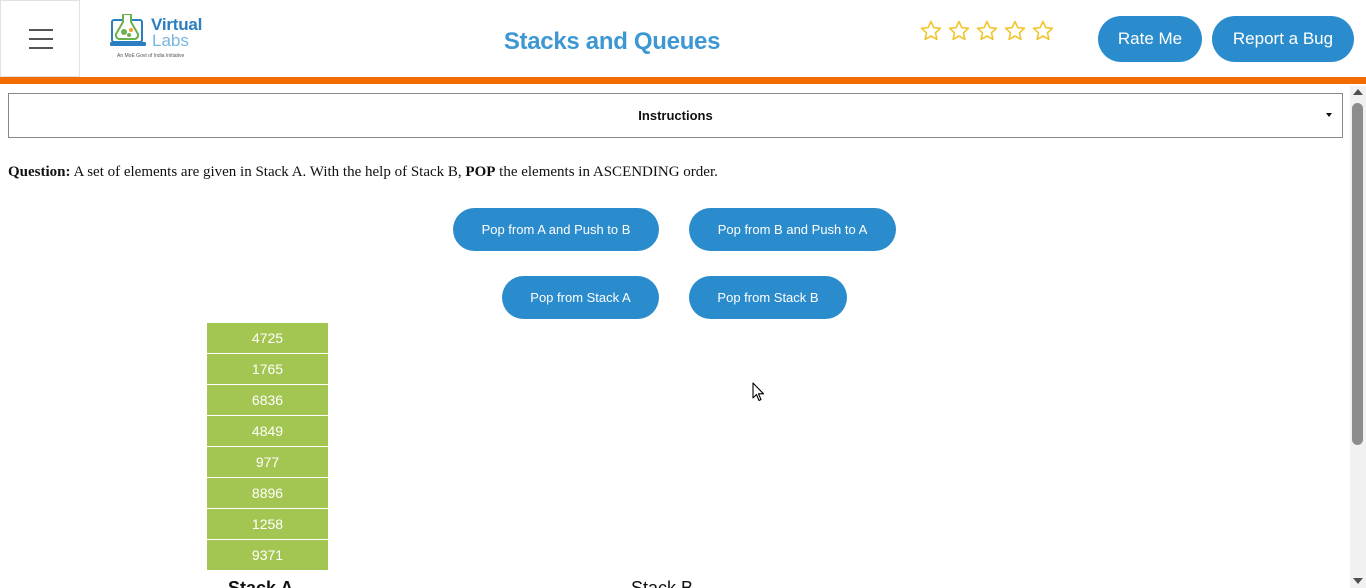 This screenshot has height=588, width=1366. What do you see at coordinates (267, 338) in the screenshot?
I see `stack-a-item: 4725` at bounding box center [267, 338].